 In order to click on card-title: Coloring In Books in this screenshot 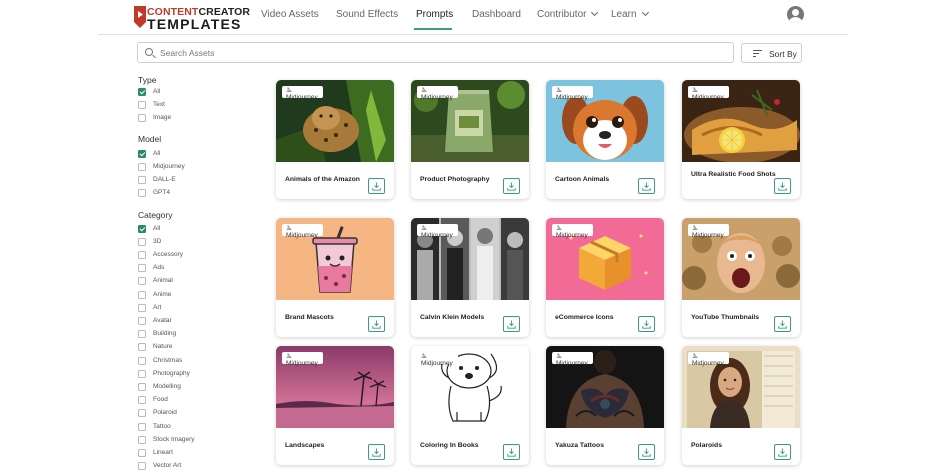, I will do `click(462, 446)`.